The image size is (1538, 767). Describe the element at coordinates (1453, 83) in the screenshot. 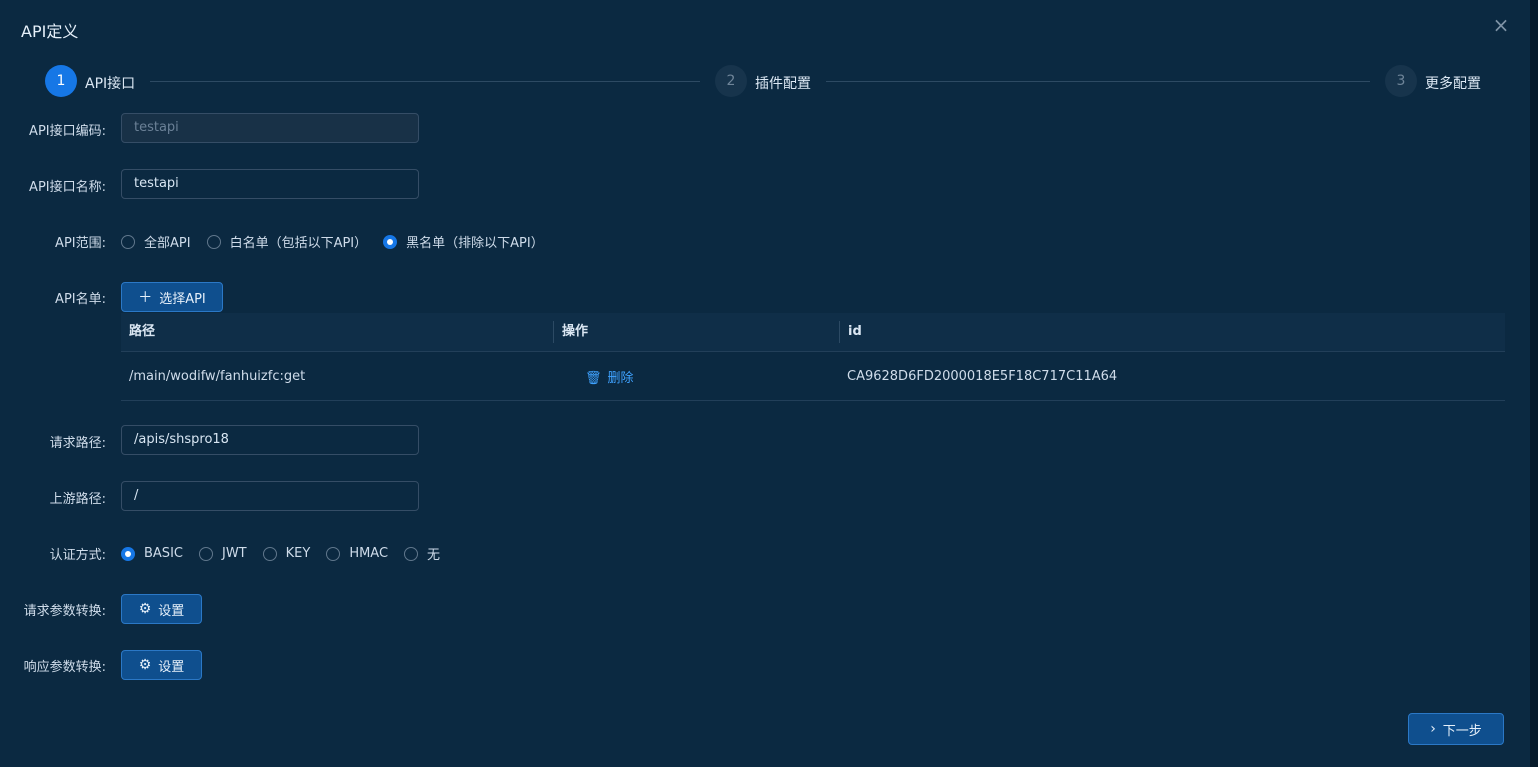

I see `step-3-label: 更多配置` at that location.